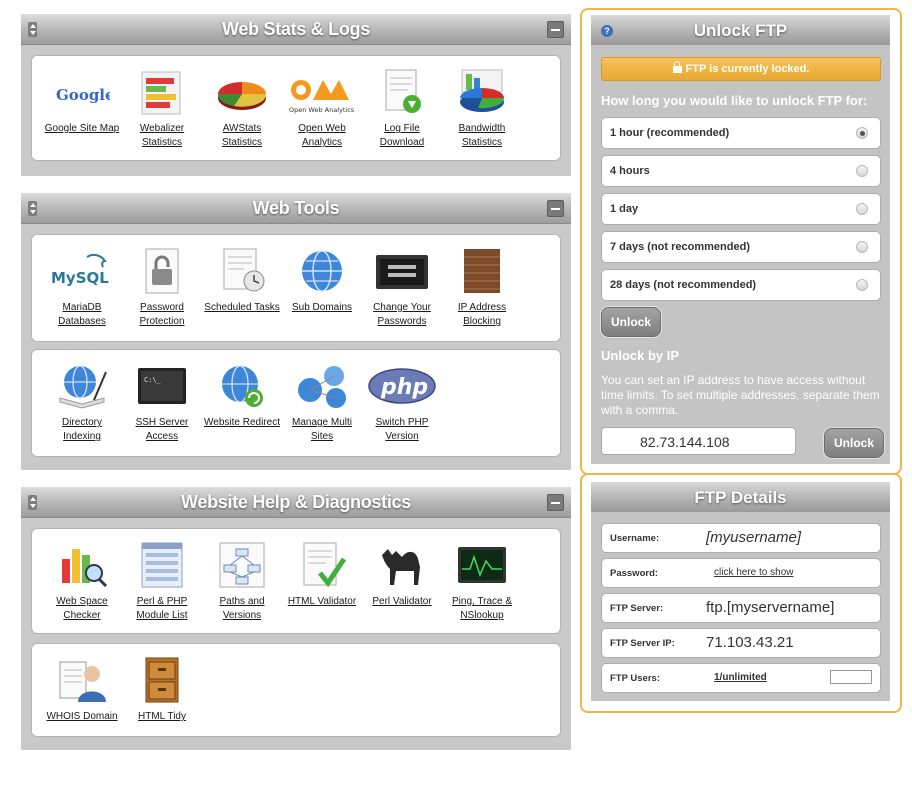 This screenshot has height=786, width=912. I want to click on ftp-details-title: FTP Details, so click(740, 497).